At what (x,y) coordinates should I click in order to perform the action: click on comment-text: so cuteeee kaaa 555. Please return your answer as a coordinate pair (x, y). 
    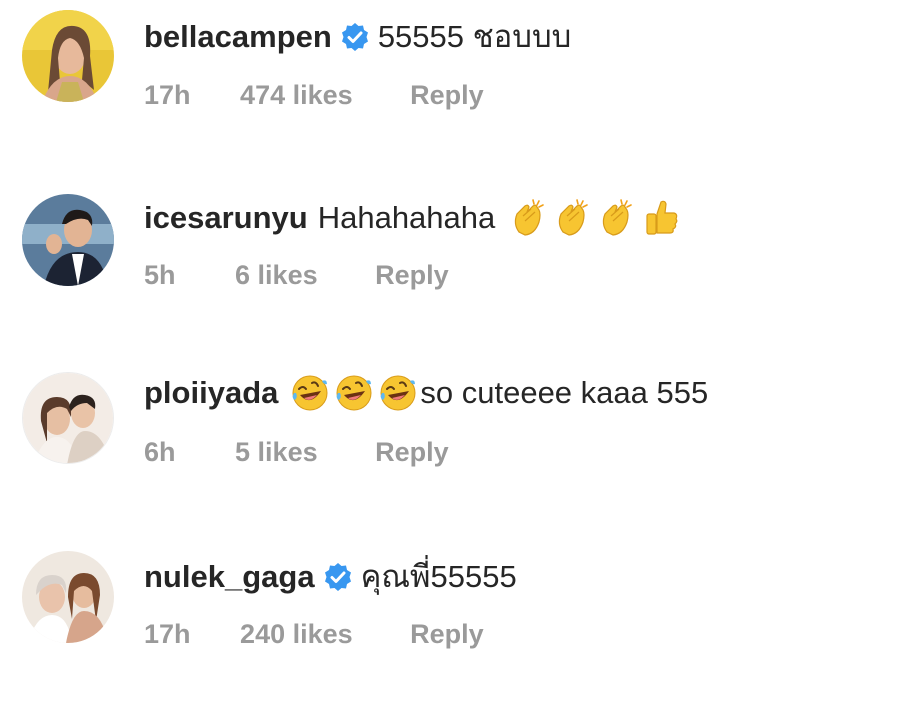
    Looking at the image, I should click on (564, 392).